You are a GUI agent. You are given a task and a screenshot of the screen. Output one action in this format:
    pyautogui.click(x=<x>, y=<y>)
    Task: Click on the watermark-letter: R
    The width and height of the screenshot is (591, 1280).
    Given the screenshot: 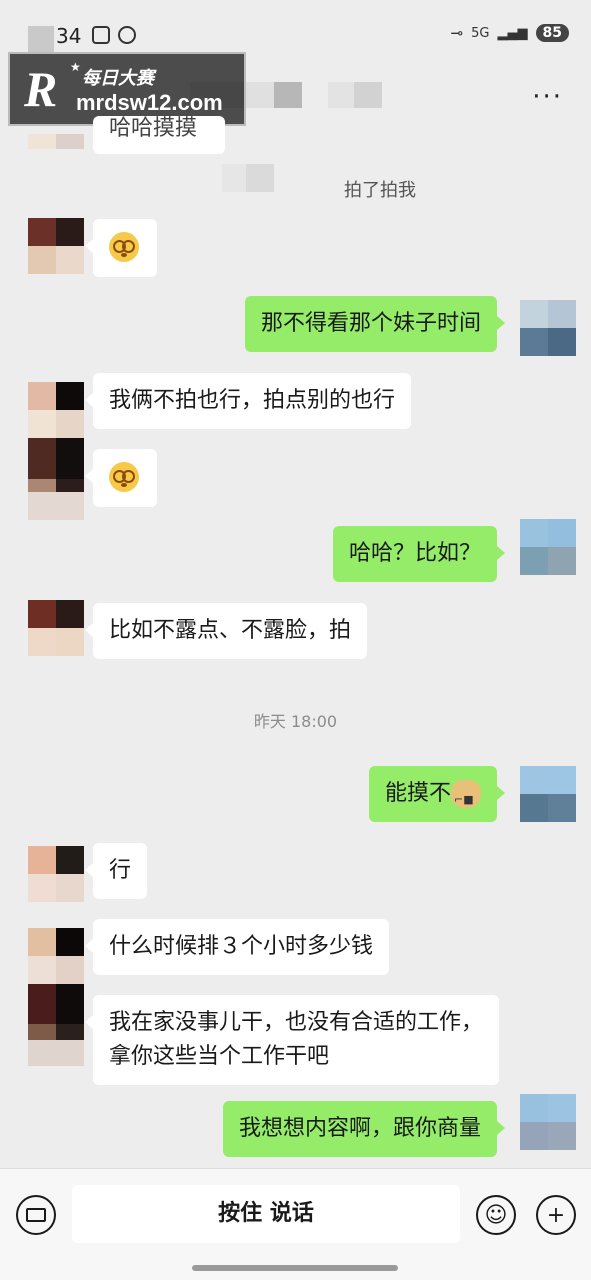 What is the action you would take?
    pyautogui.click(x=41, y=89)
    